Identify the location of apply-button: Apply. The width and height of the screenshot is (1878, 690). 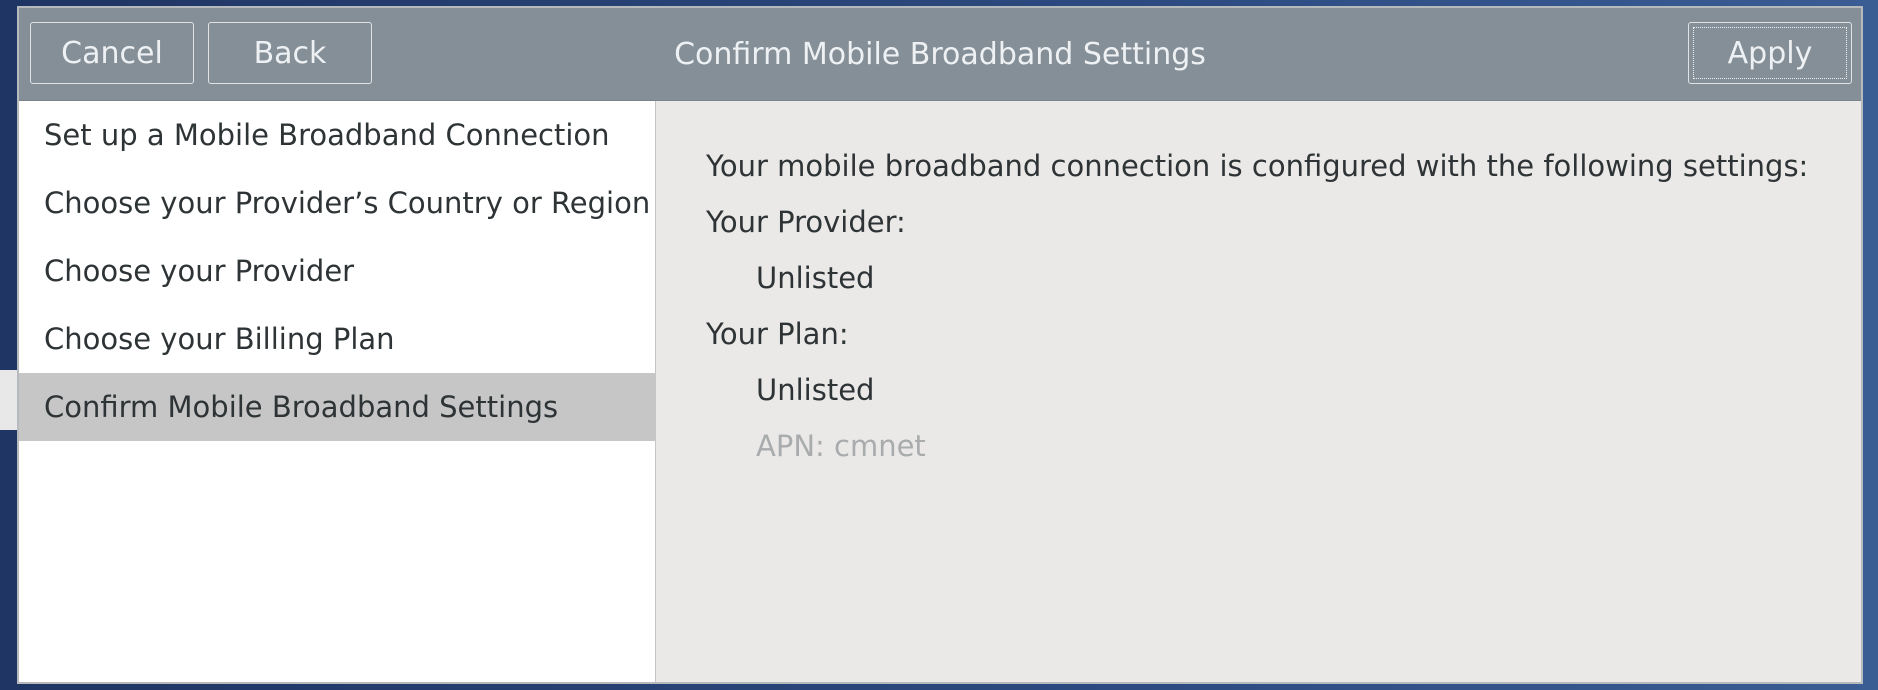
(1770, 53).